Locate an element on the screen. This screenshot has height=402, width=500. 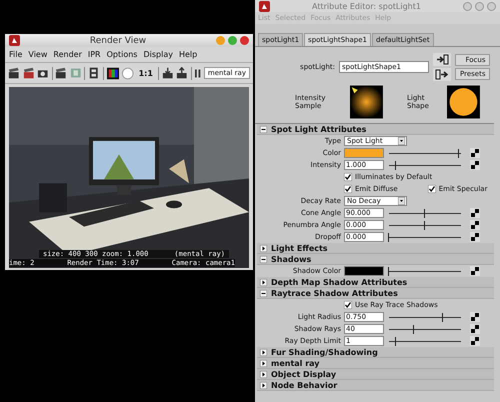
menu-item: Render is located at coordinates (67, 54).